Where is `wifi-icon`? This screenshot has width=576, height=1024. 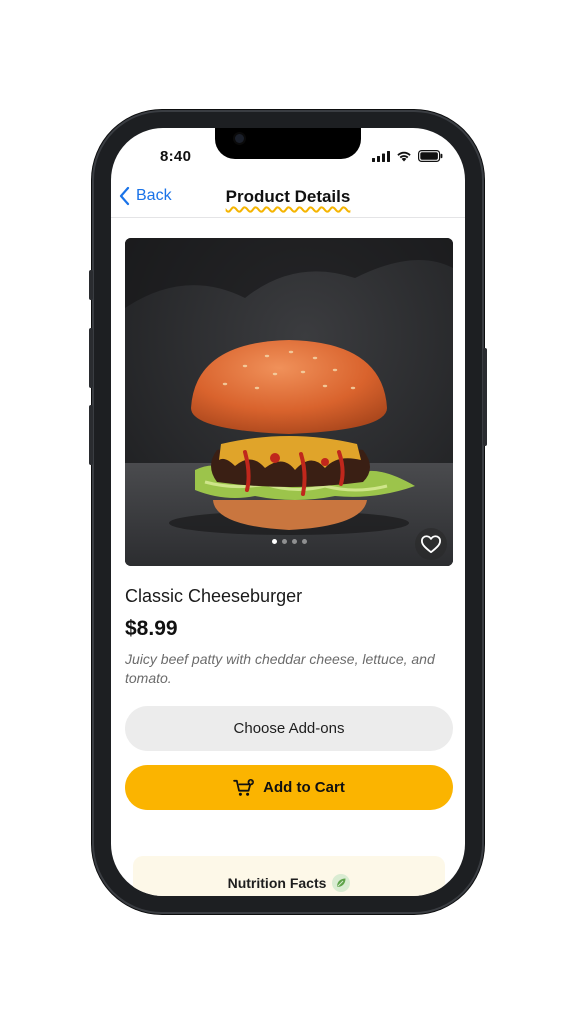 wifi-icon is located at coordinates (404, 156).